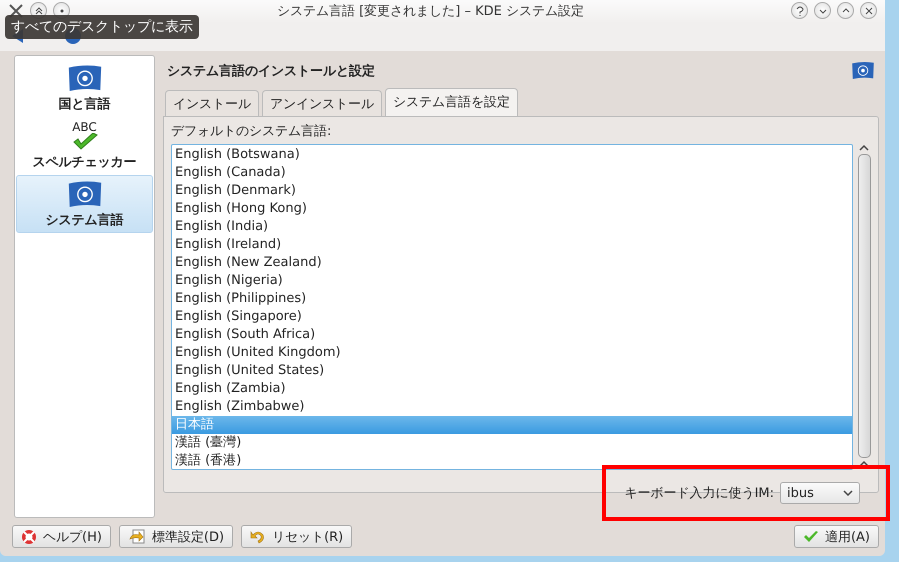  What do you see at coordinates (512, 460) in the screenshot?
I see `language-item: 漢語 (香港)` at bounding box center [512, 460].